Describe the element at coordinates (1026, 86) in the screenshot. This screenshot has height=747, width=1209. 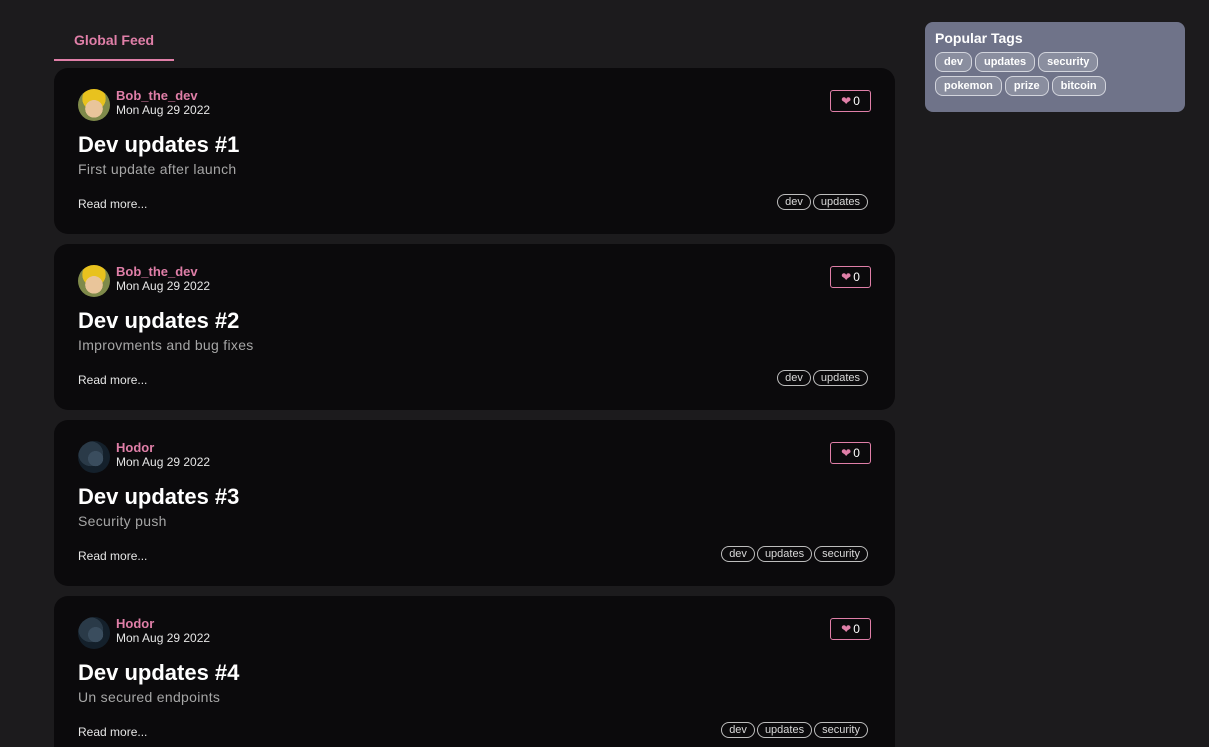
I see `tag-pill-prize: prize` at that location.